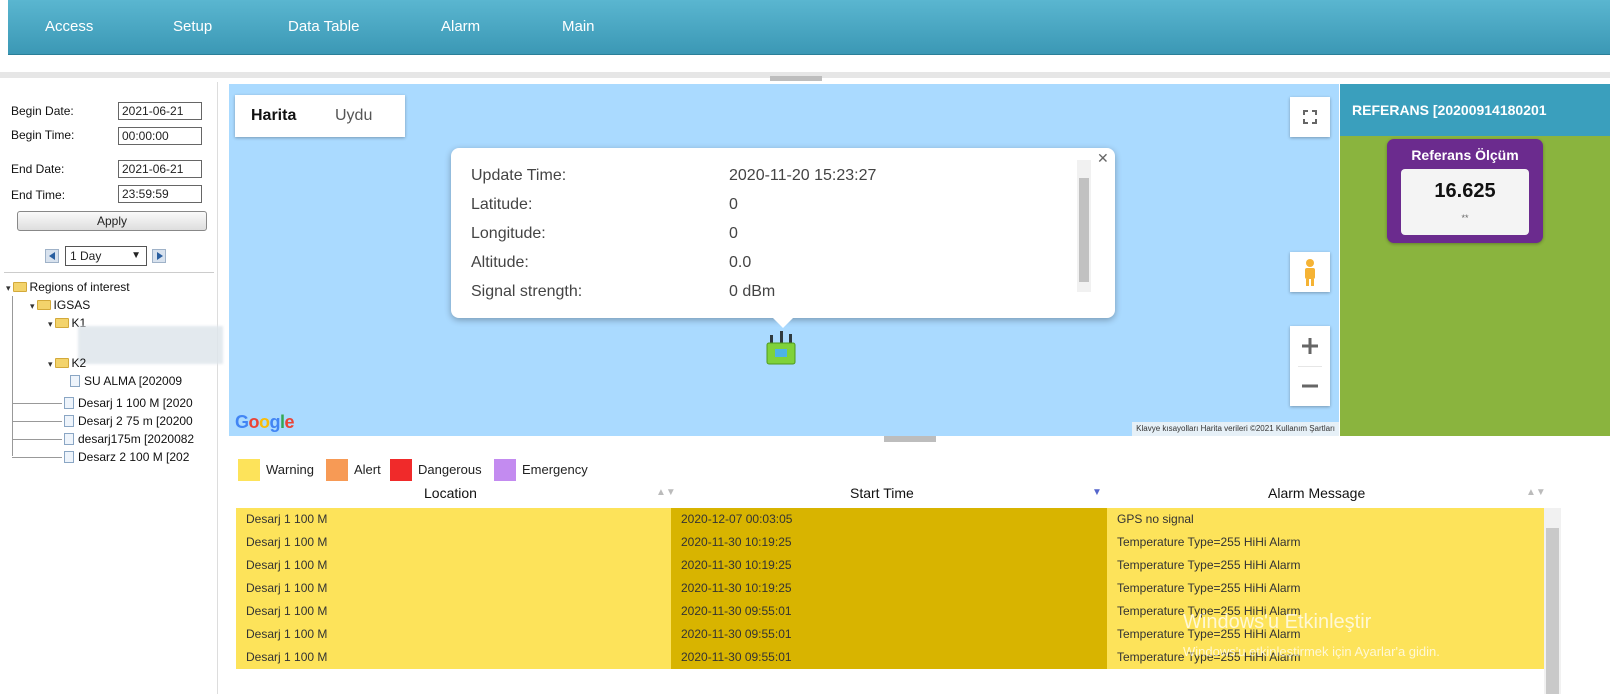 The image size is (1610, 694). I want to click on end-time-input: 23:59:59, so click(160, 194).